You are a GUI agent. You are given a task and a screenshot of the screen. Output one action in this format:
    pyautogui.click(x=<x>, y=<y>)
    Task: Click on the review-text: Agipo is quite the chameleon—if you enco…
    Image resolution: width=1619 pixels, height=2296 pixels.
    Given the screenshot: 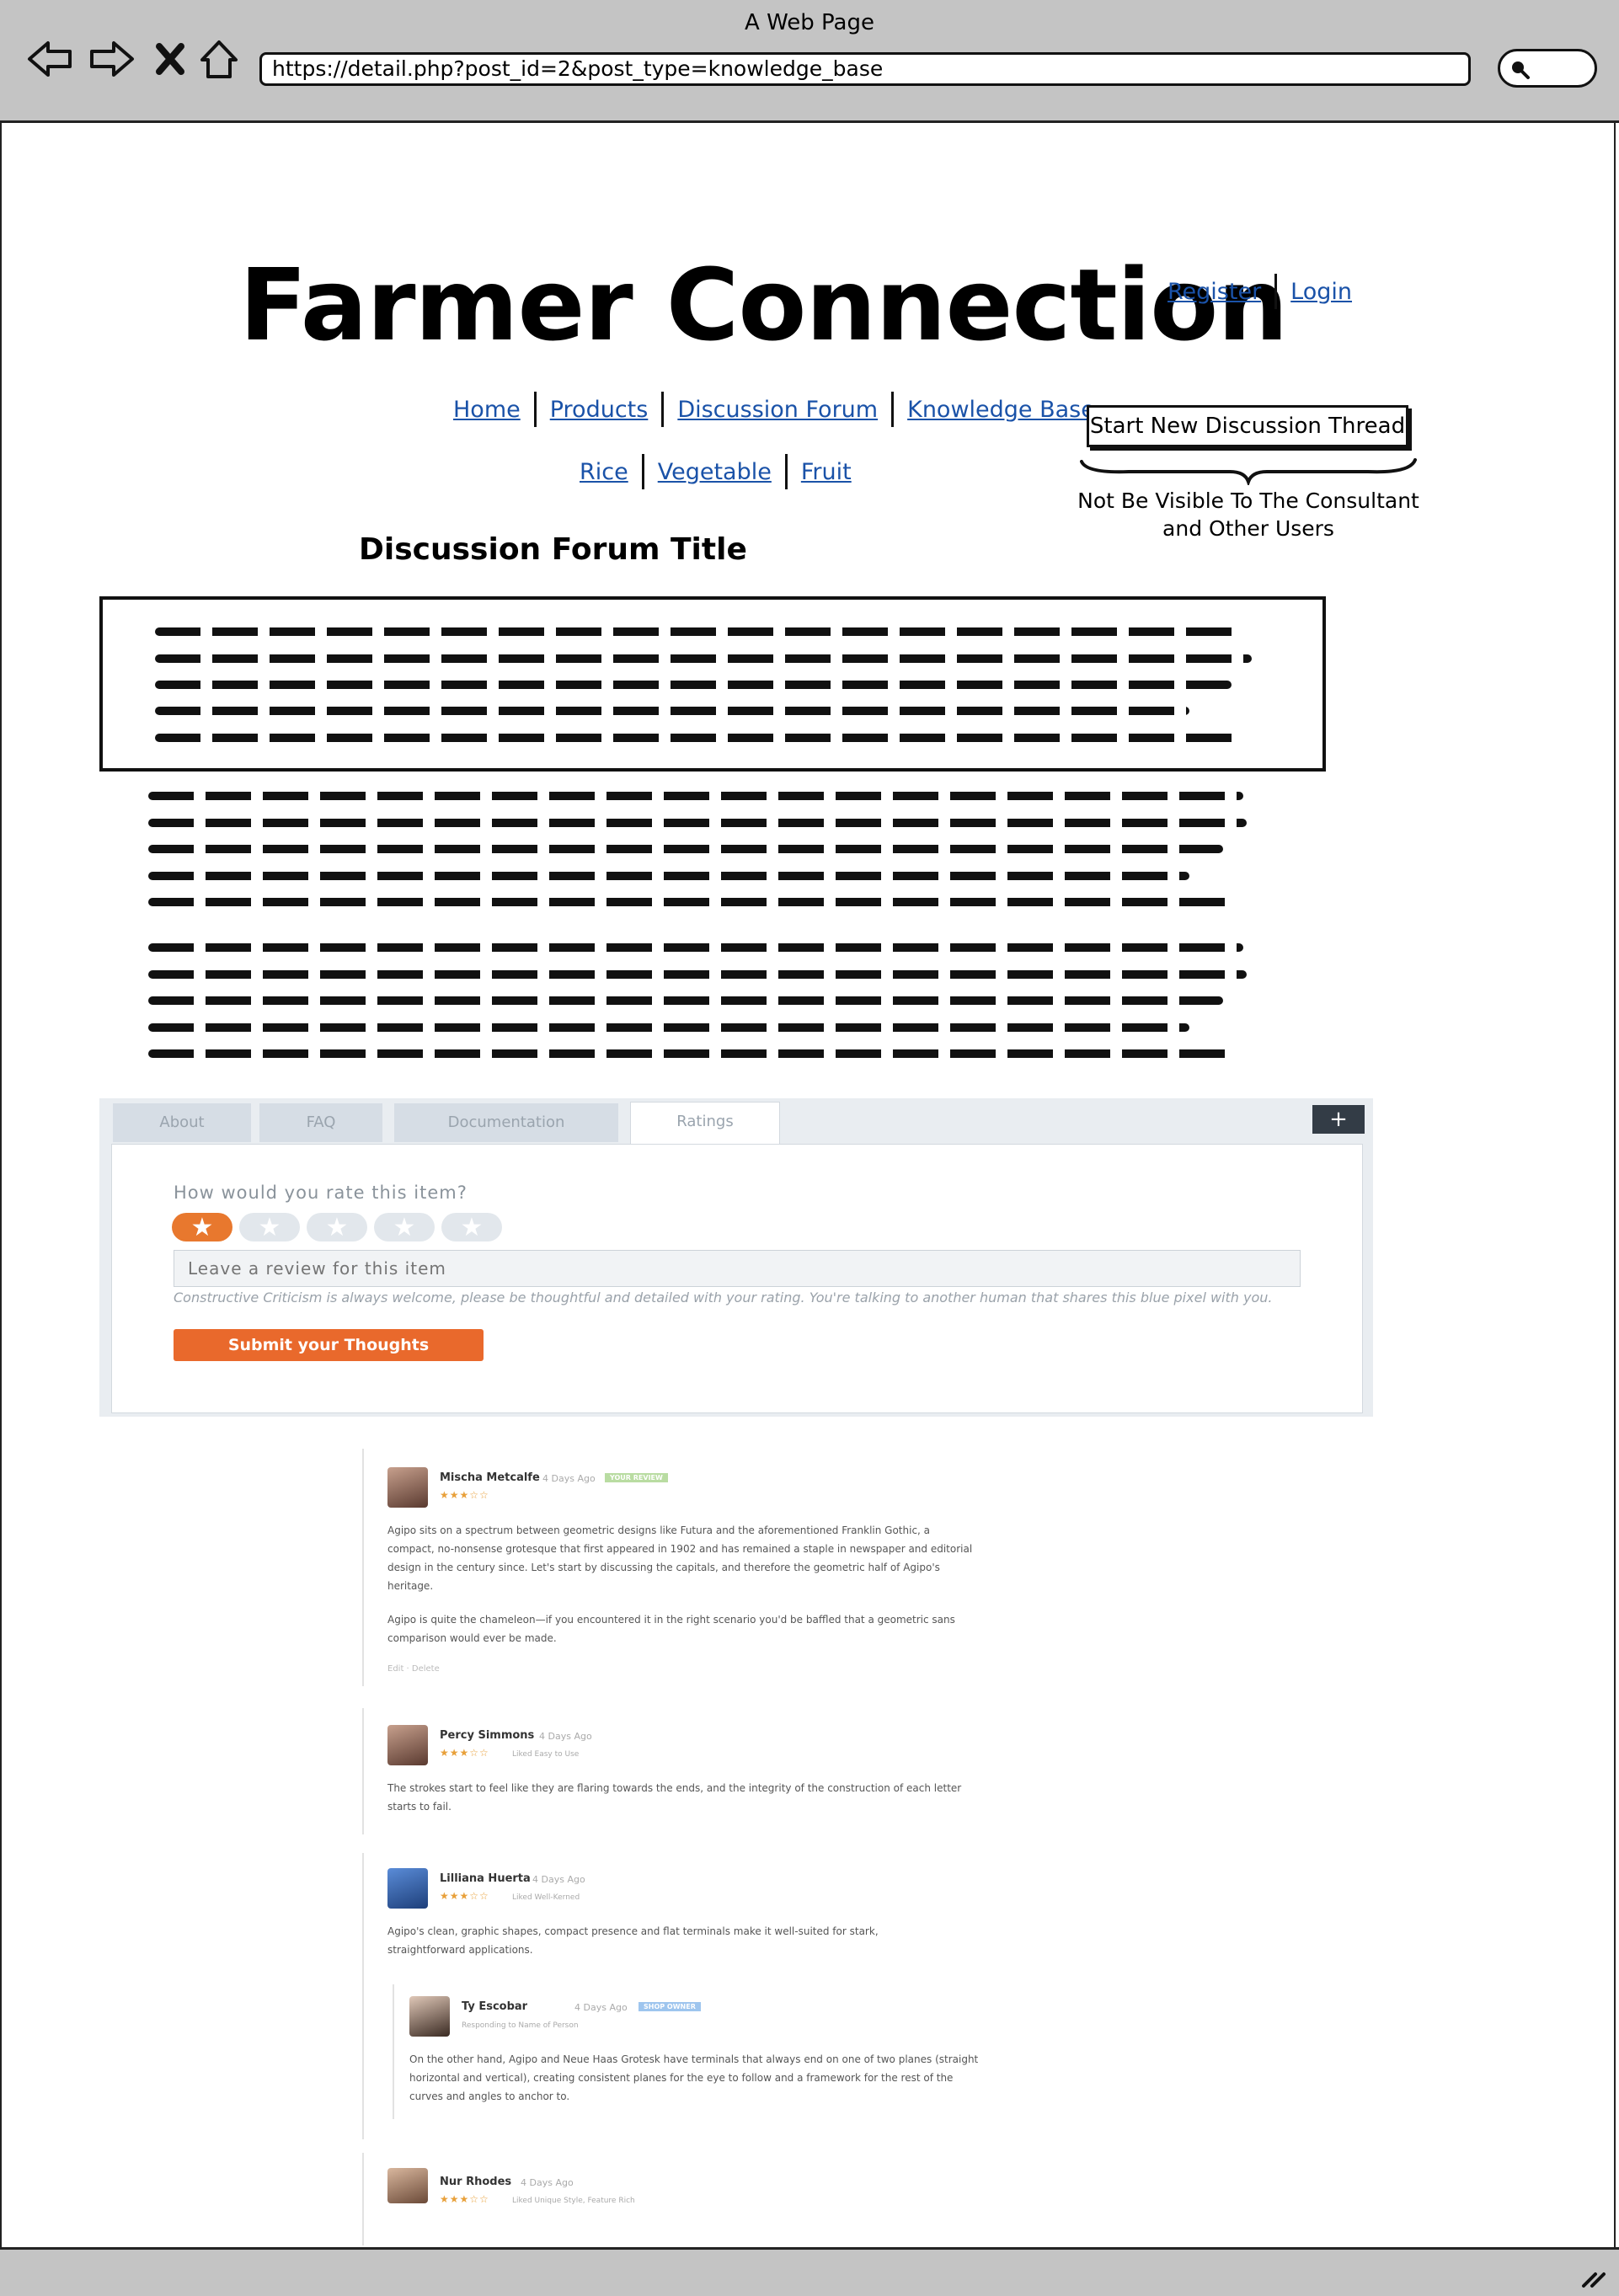 What is the action you would take?
    pyautogui.click(x=671, y=1629)
    